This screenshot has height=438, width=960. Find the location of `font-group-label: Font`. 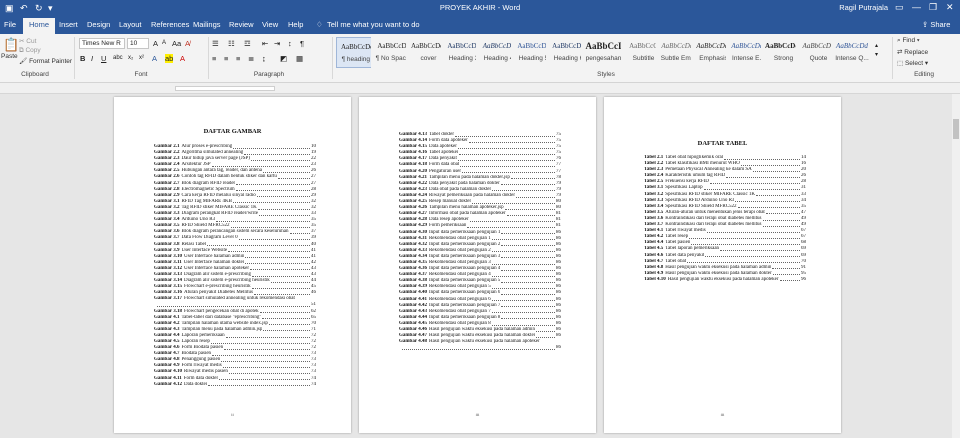

font-group-label: Font is located at coordinates (141, 74).